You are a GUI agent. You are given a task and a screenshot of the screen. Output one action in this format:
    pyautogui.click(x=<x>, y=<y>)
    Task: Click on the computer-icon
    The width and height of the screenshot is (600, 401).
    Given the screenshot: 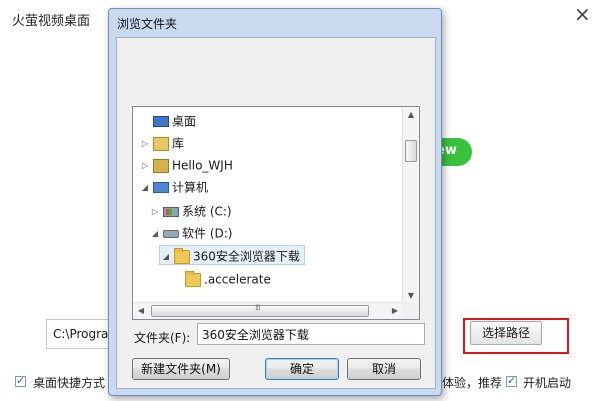 What is the action you would take?
    pyautogui.click(x=161, y=187)
    